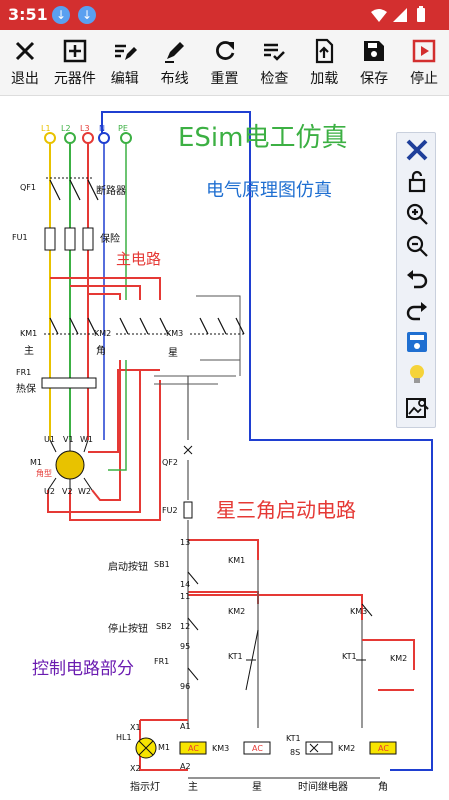 This screenshot has width=449, height=800. What do you see at coordinates (237, 611) in the screenshot?
I see `km2-ctrl-label: KM2` at bounding box center [237, 611].